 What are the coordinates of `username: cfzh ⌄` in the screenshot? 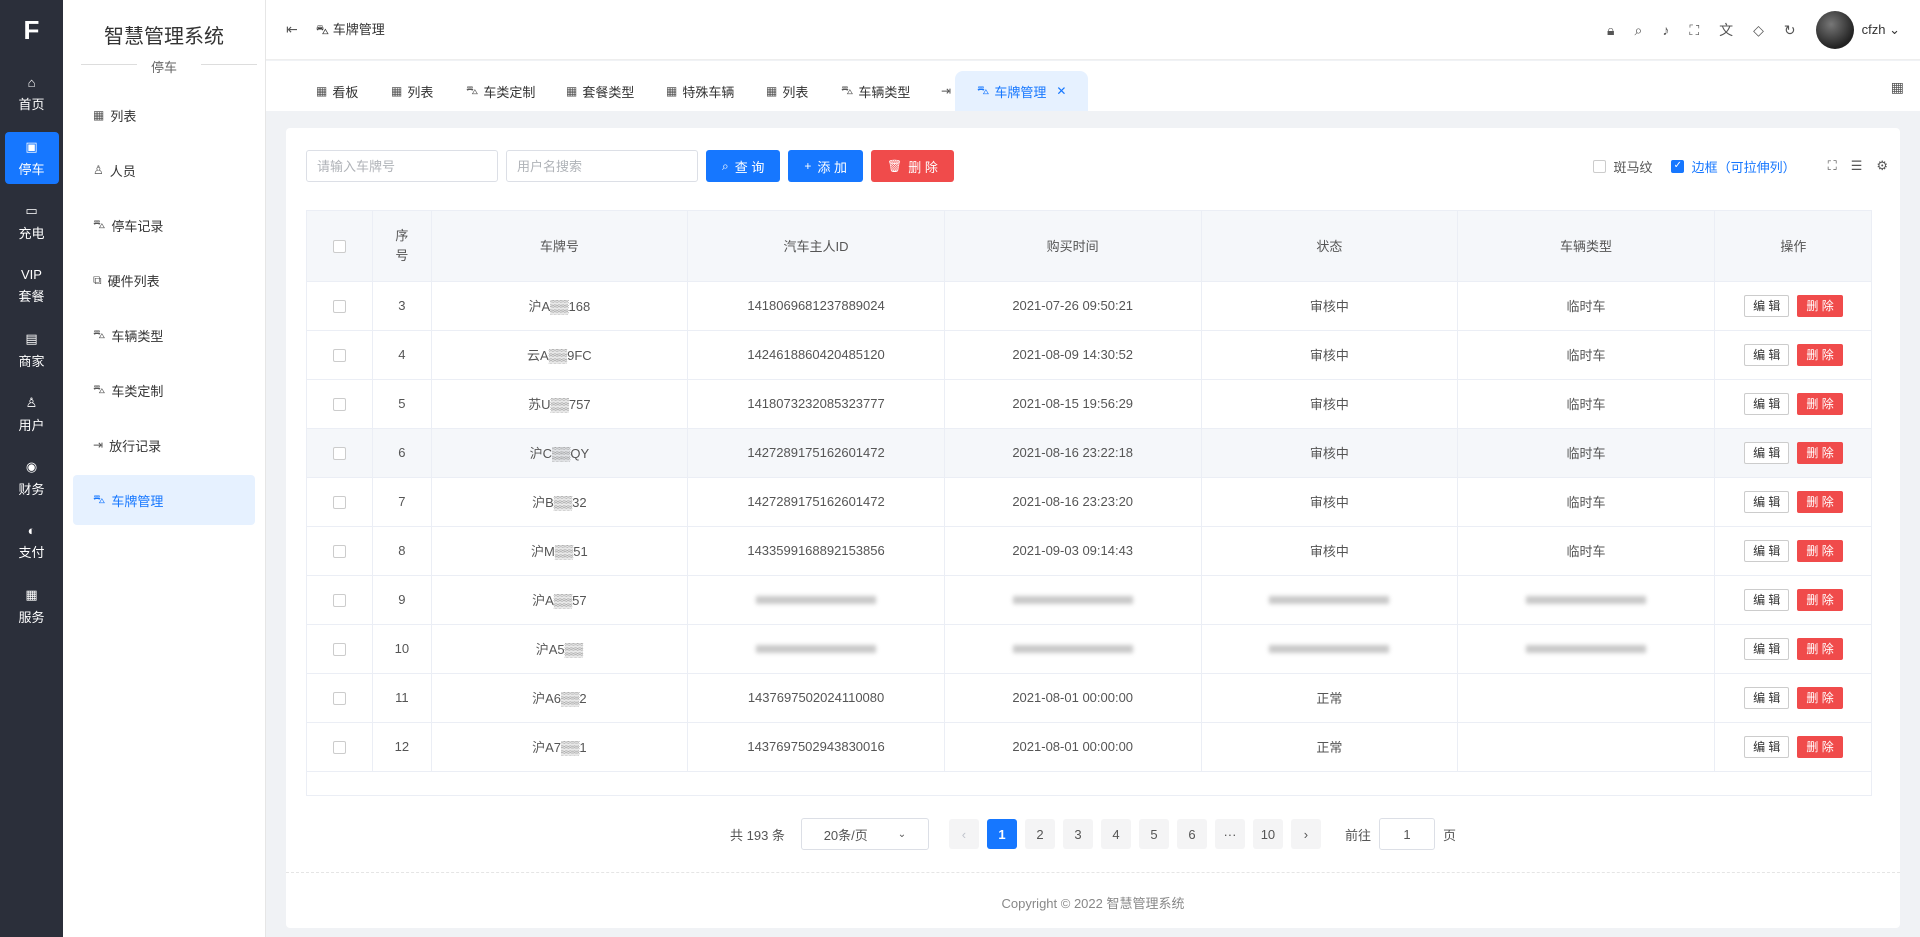 It's located at (1881, 30).